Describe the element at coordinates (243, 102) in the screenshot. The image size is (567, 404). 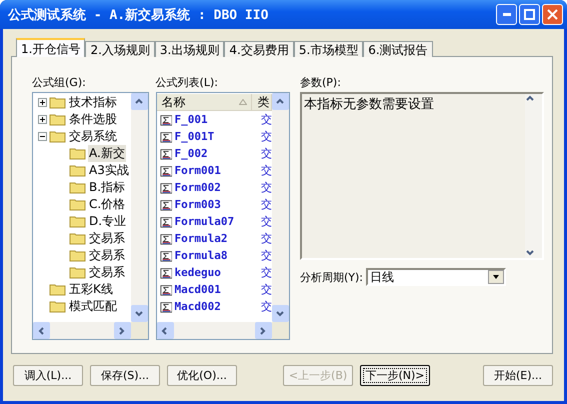
I see `sort-icon` at that location.